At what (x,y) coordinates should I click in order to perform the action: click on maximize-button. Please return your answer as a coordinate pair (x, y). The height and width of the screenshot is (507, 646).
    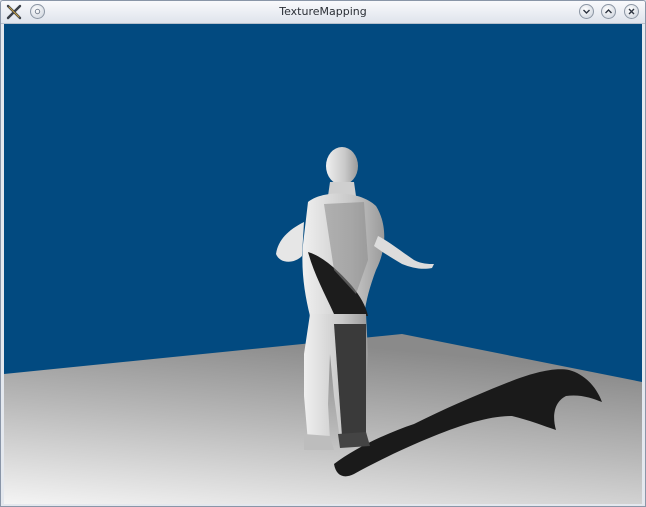
    Looking at the image, I should click on (608, 11).